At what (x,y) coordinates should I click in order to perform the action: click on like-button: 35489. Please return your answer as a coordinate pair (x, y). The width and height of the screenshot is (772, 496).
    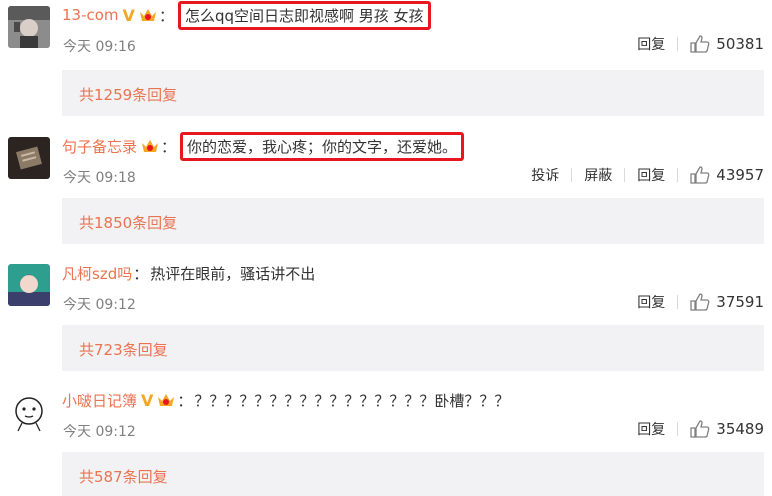
    Looking at the image, I should click on (727, 429).